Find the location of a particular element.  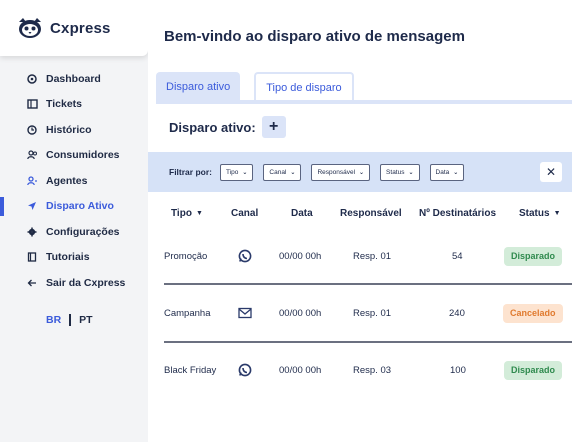

tab-disparo-ativo: Disparo ativo is located at coordinates (198, 86).